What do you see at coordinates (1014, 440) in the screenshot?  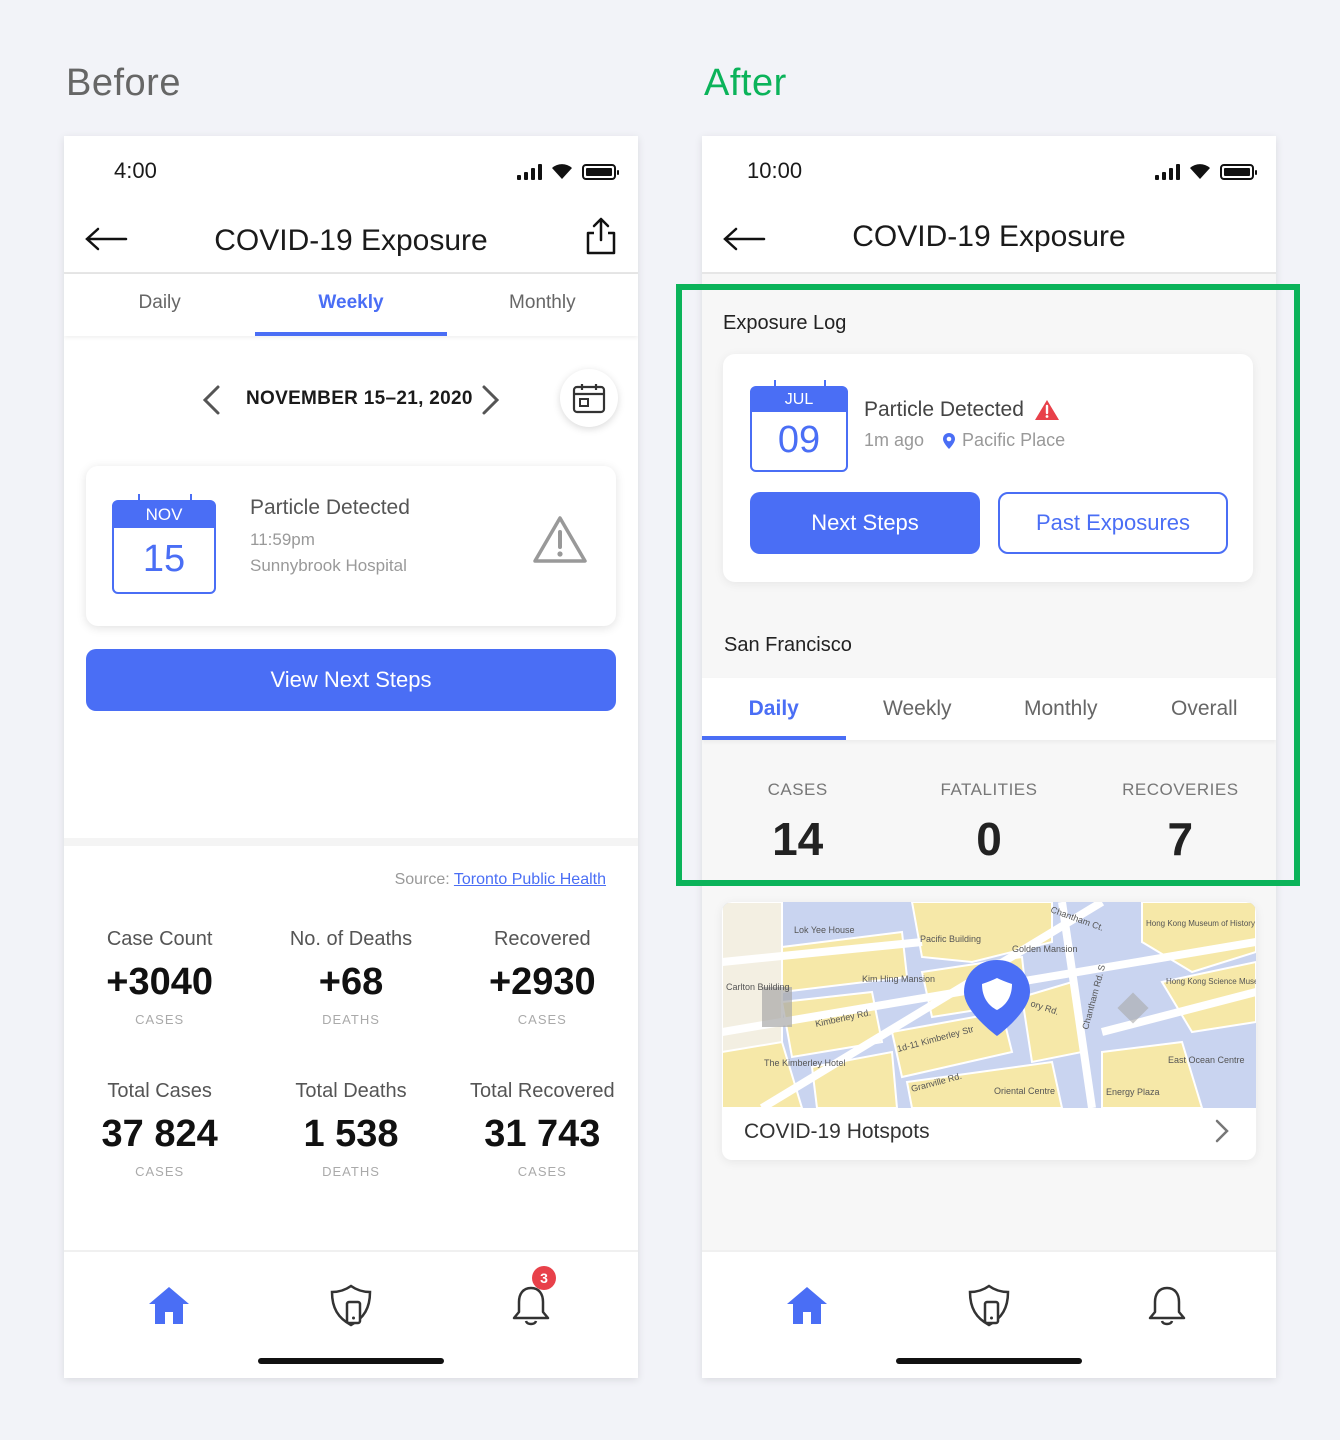 I see `exposure-place: Pacific Place` at bounding box center [1014, 440].